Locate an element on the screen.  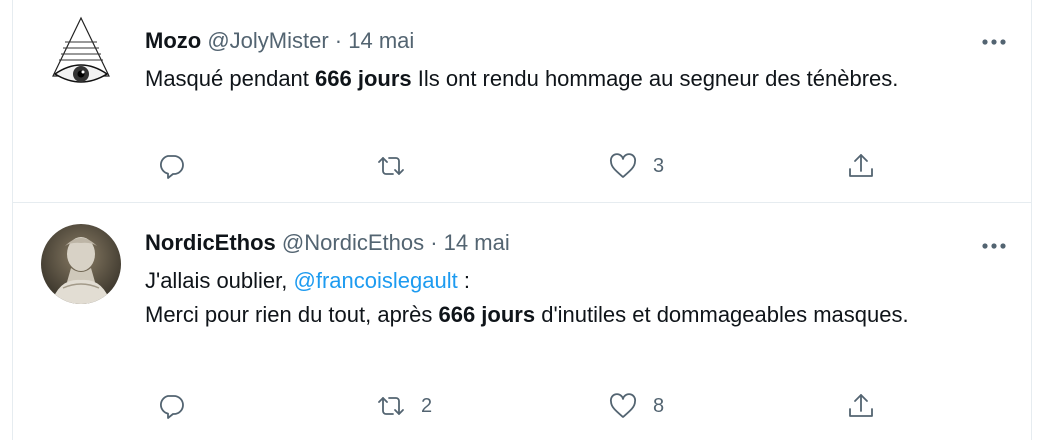
tweet-header: NordicEthos @NordicEthos · 14 mai is located at coordinates (327, 243).